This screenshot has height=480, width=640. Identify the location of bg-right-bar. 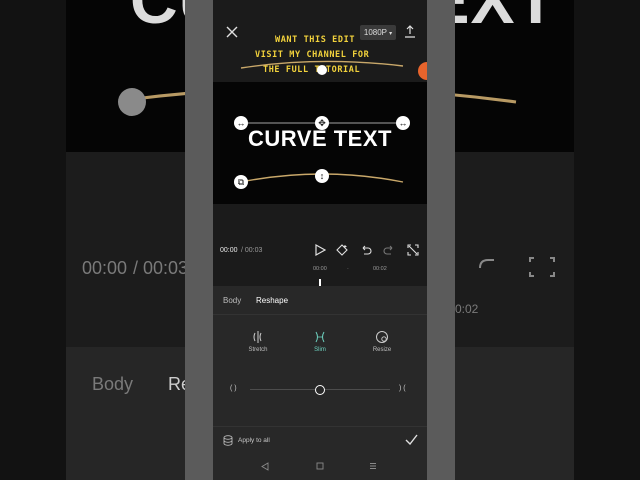
(607, 240).